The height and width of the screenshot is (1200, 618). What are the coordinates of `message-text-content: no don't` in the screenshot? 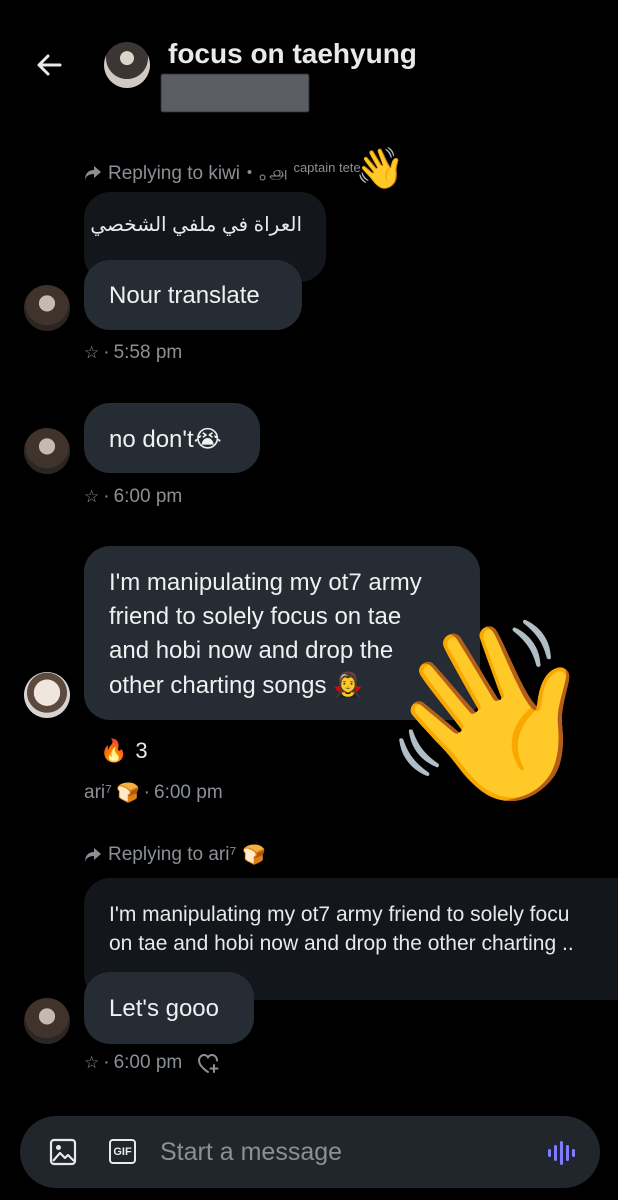 It's located at (151, 439).